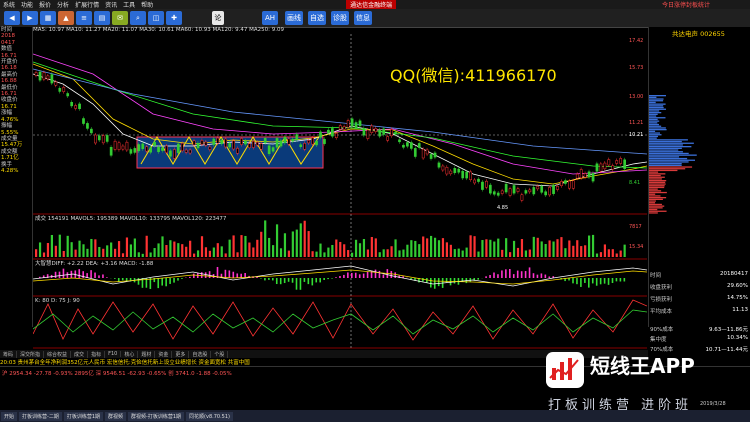 The image size is (750, 422). What do you see at coordinates (218, 18) in the screenshot?
I see `forum-button: 论` at bounding box center [218, 18].